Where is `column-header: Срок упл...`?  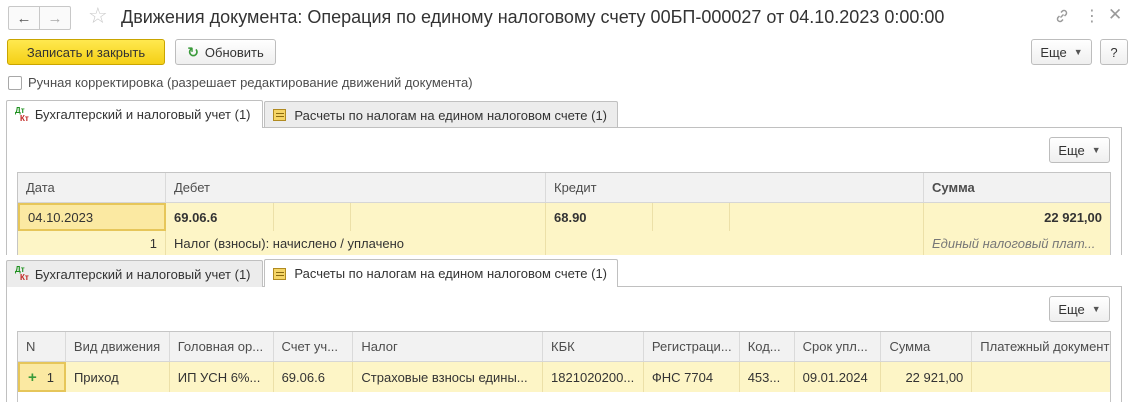
column-header: Срок упл... is located at coordinates (838, 346).